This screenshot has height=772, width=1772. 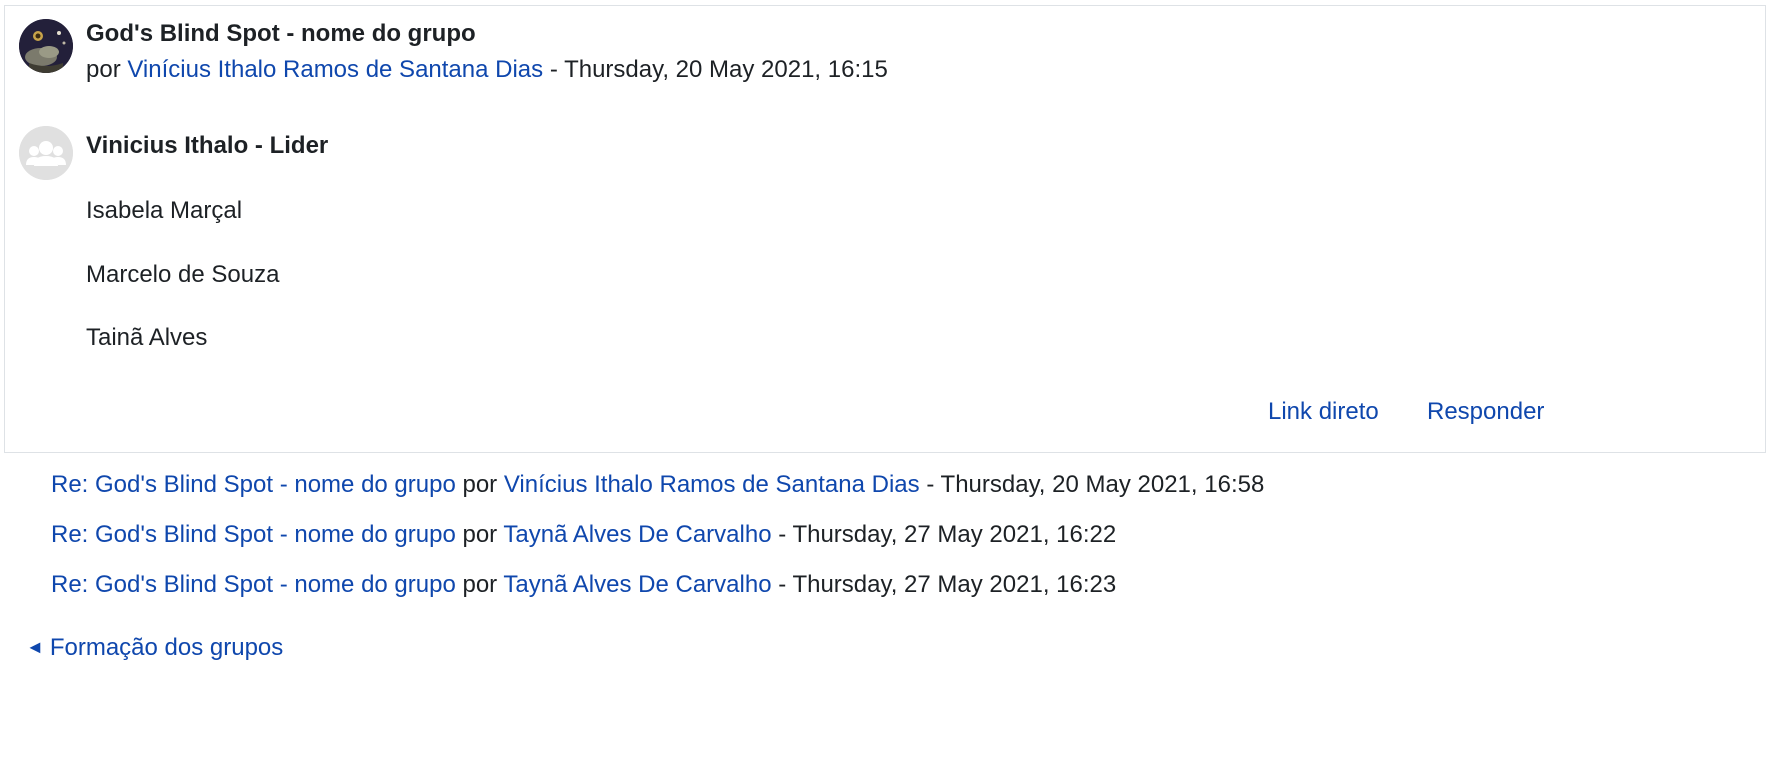 I want to click on content-heading: Vinicius Ithalo - Lider, so click(x=207, y=145).